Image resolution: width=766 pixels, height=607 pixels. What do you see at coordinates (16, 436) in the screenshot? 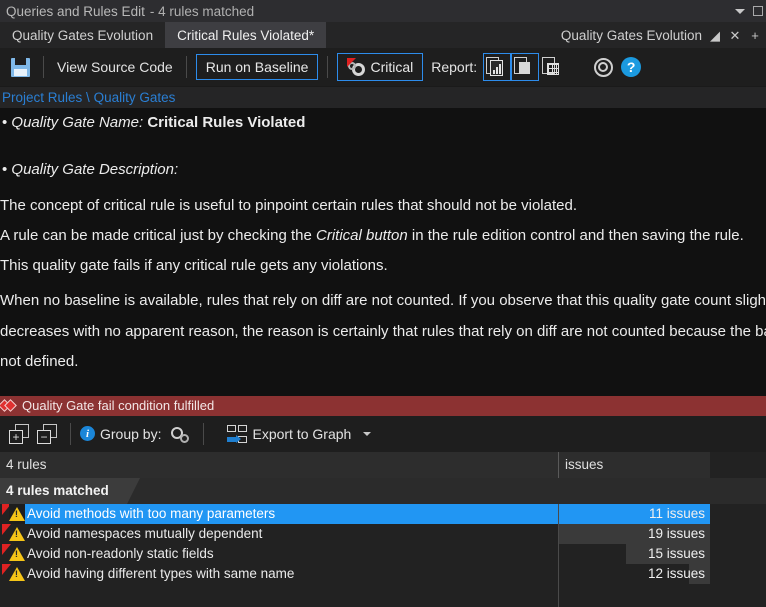
I see `expand-all-glyph: +` at bounding box center [16, 436].